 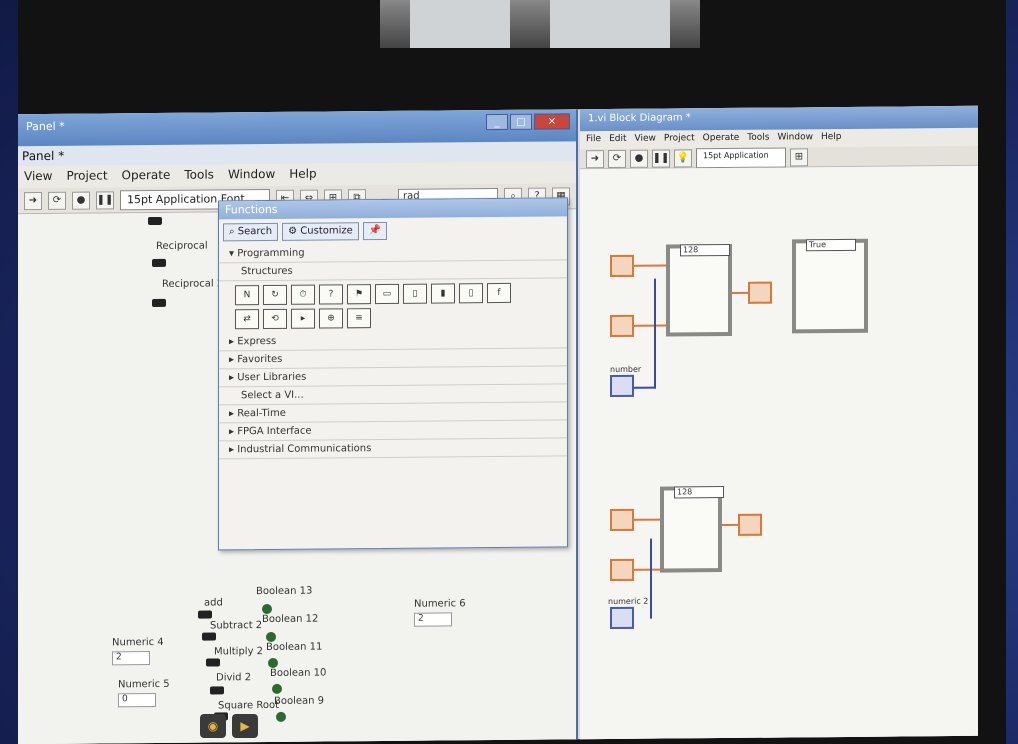 I want to click on bd-run-icon: ➜, so click(x=595, y=158).